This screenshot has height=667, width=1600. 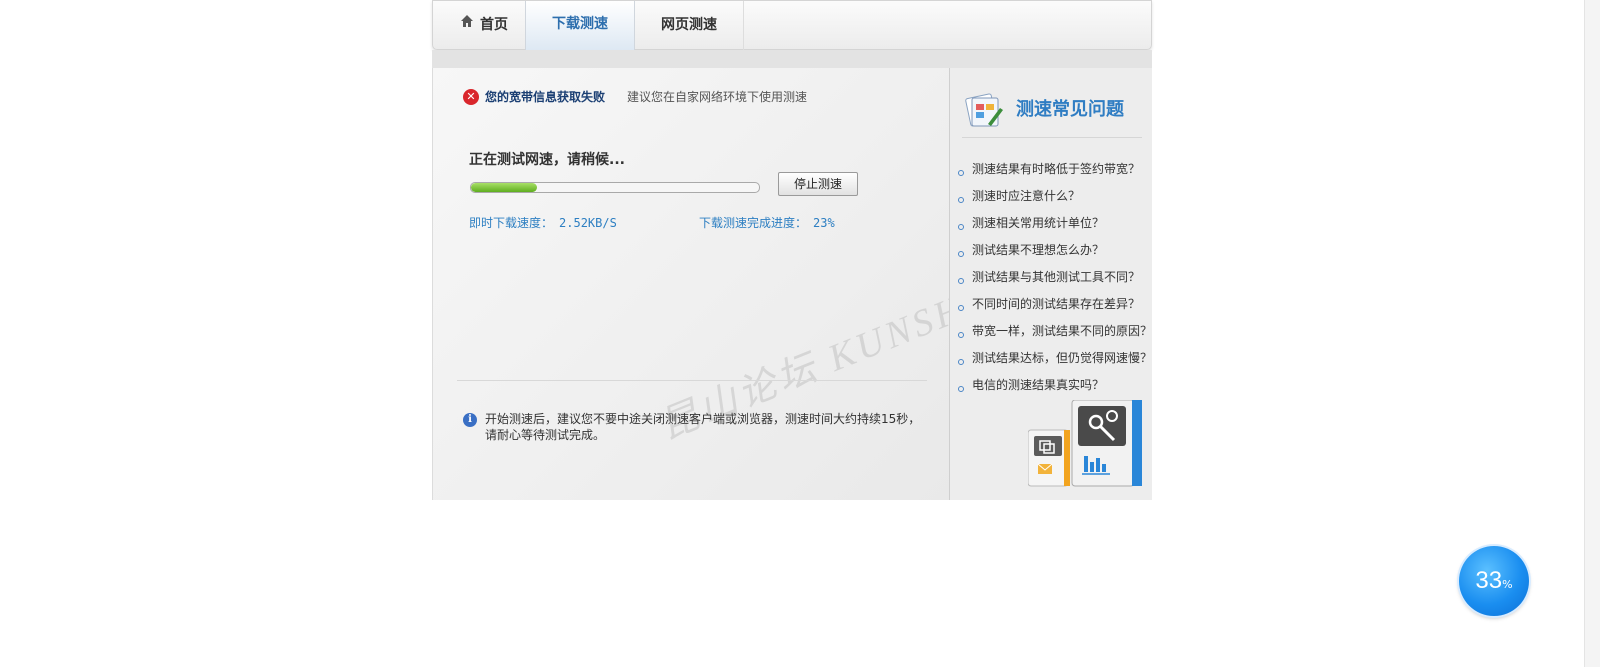 What do you see at coordinates (717, 97) in the screenshot?
I see `status-hint: 建议您在自家网络环境下使用测速` at bounding box center [717, 97].